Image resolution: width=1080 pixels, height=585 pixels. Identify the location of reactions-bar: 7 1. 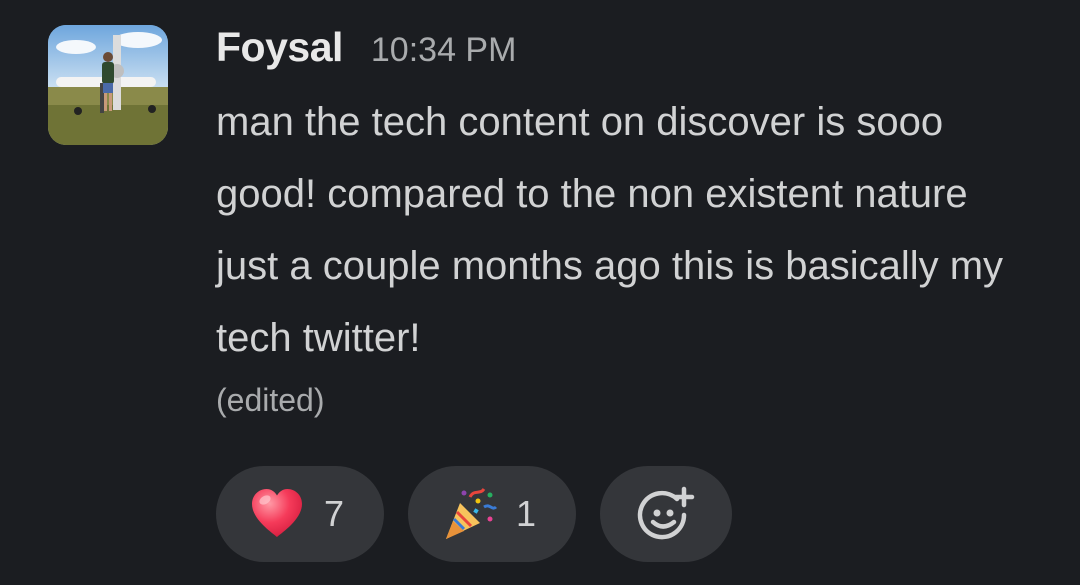
(474, 514).